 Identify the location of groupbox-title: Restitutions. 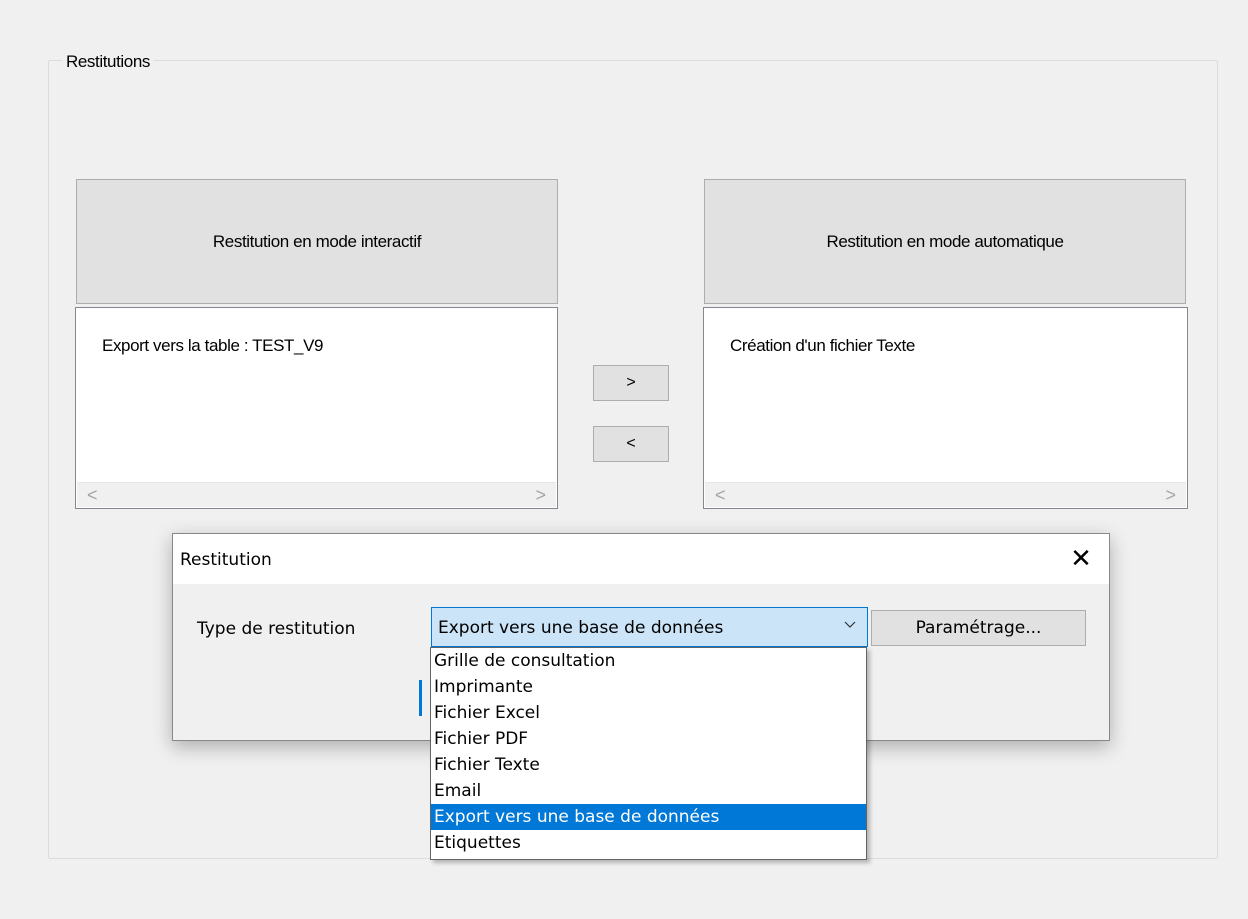
(108, 62).